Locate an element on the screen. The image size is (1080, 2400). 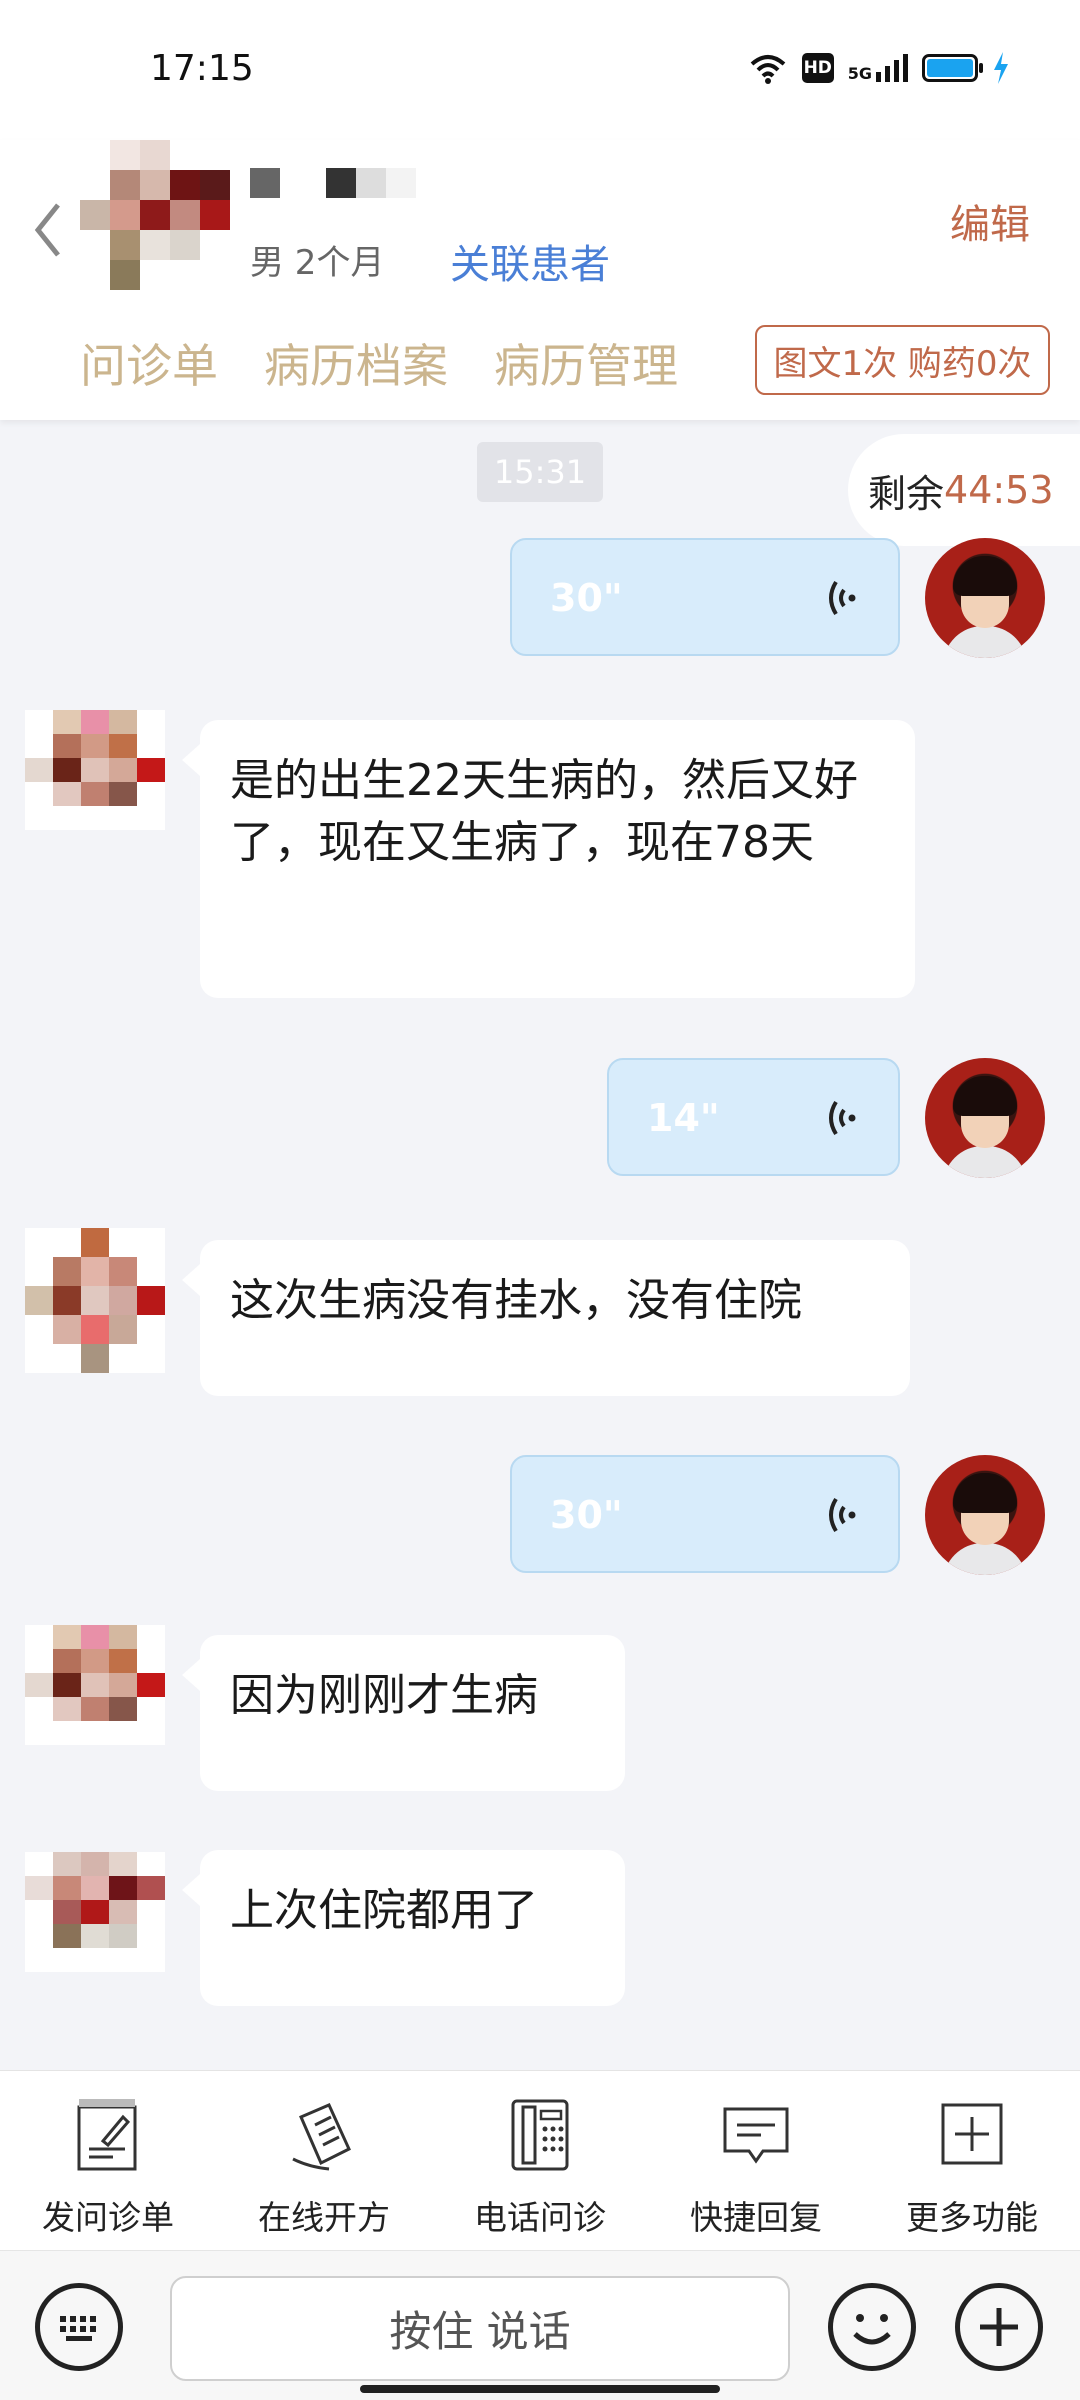
header-tabs: 问诊单 病历档案 病历管理 is located at coordinates (379, 363).